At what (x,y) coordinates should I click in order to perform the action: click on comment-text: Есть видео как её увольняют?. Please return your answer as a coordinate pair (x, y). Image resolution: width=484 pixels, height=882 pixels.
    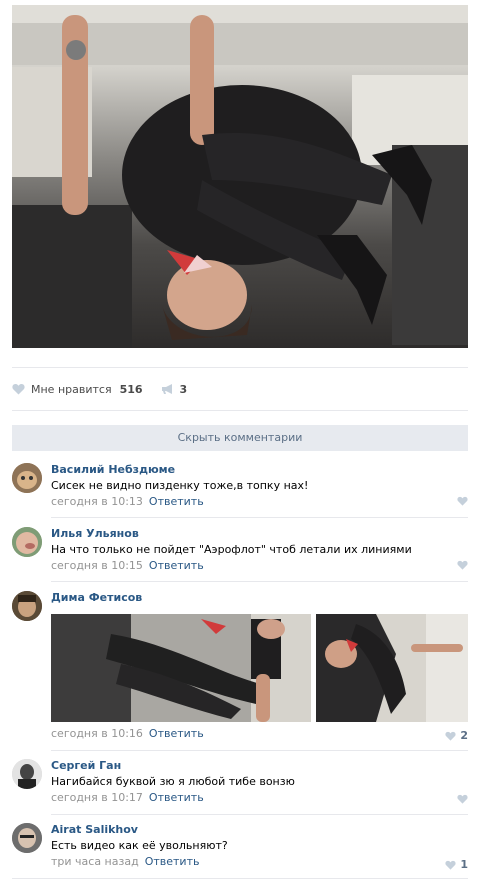
    Looking at the image, I should click on (139, 845).